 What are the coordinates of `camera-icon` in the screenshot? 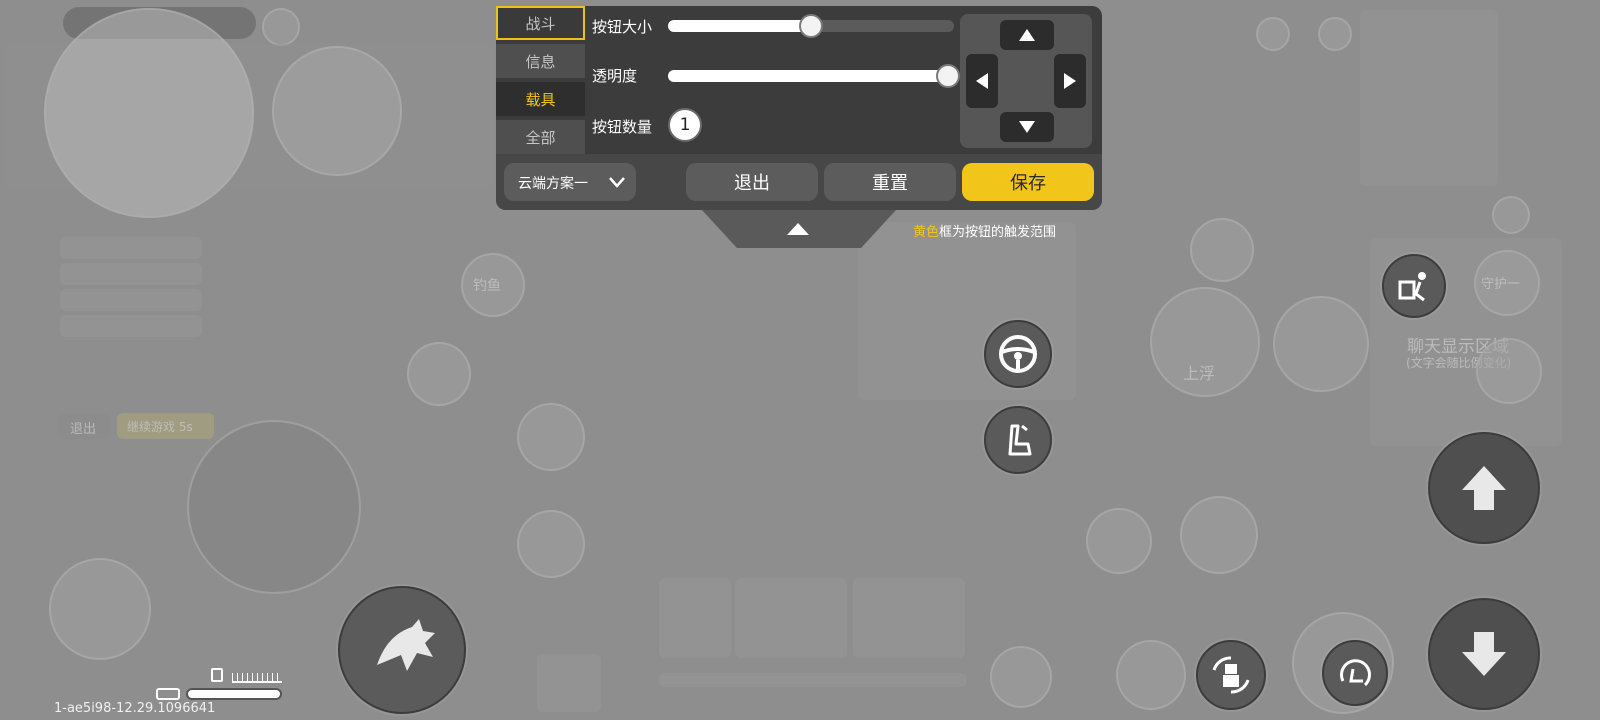 It's located at (1273, 34).